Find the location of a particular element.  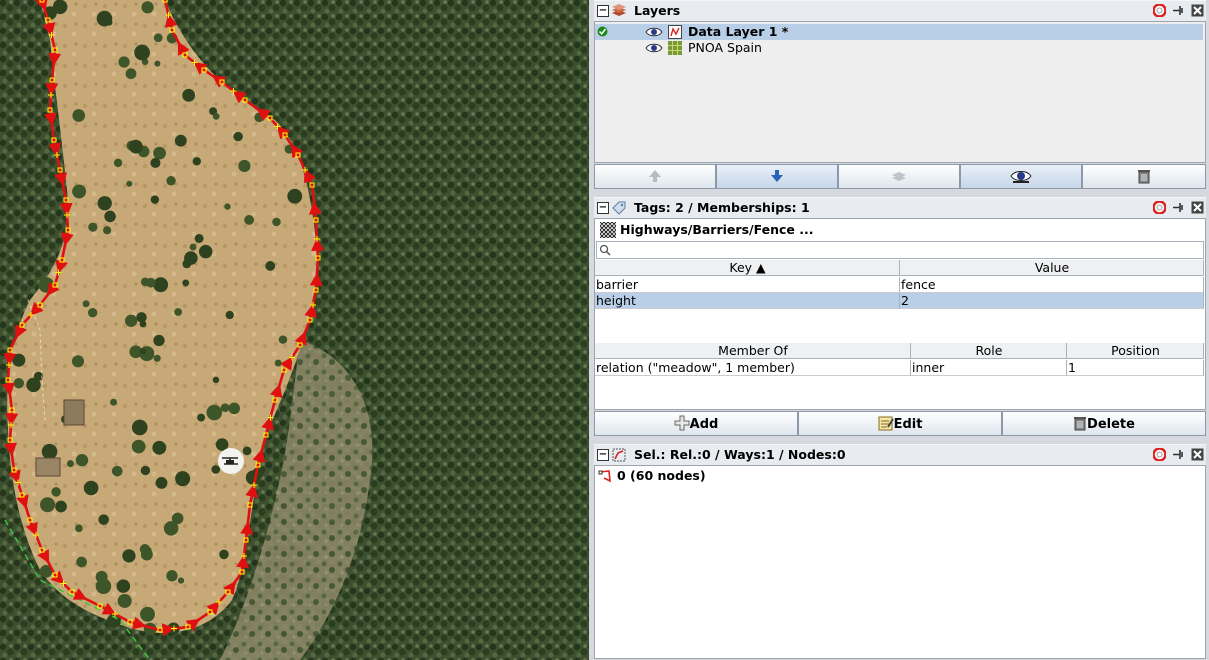

membership-role-cell: inner is located at coordinates (989, 368).